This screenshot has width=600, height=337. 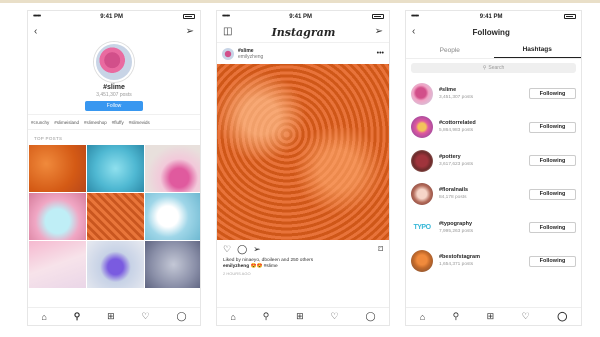 I want to click on bookmark-icon: ⌑, so click(x=380, y=249).